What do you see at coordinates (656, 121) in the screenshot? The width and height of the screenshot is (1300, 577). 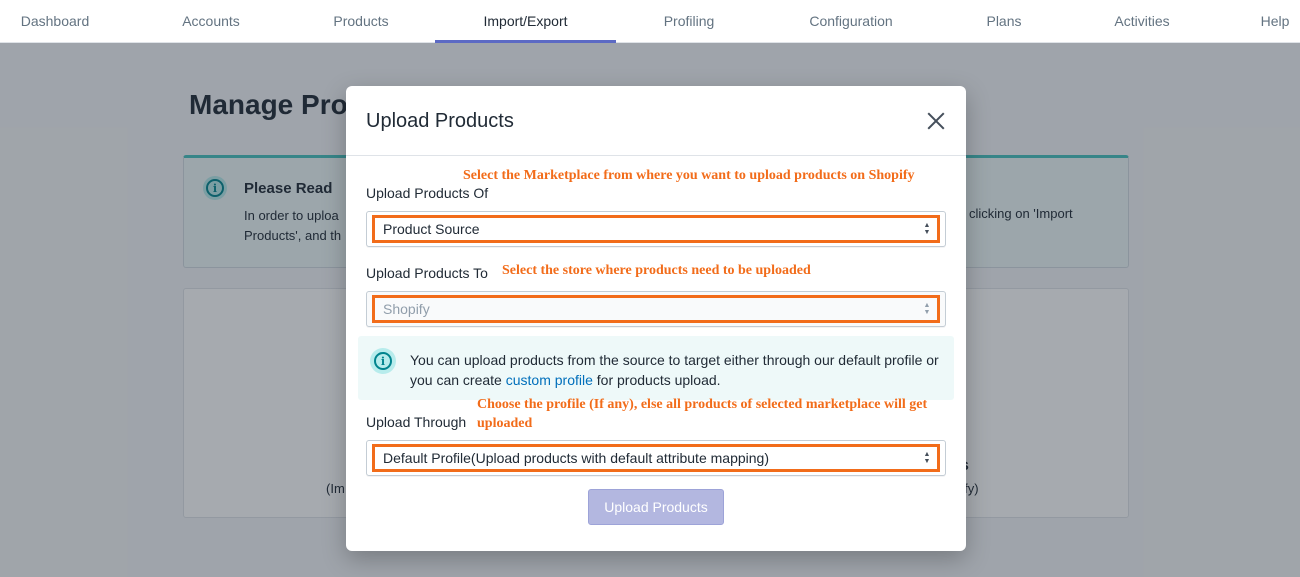 I see `modal-header: Upload Products` at bounding box center [656, 121].